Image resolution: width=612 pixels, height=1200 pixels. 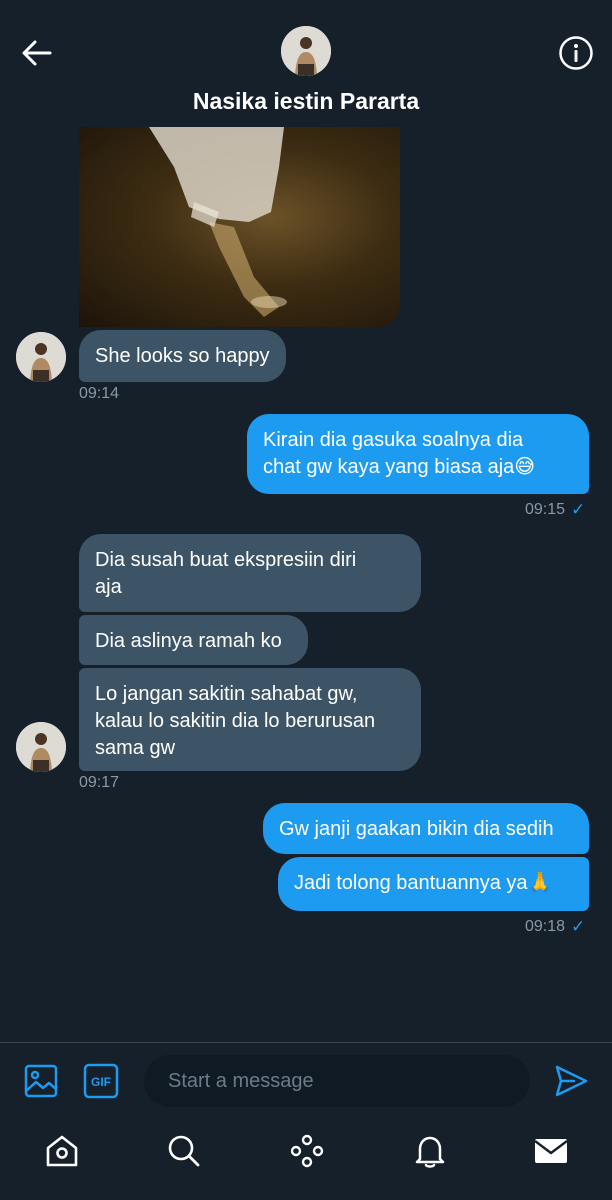 I want to click on message-bubble-outgoing: Gw janji gaakan bikin dia sedih, so click(x=426, y=828).